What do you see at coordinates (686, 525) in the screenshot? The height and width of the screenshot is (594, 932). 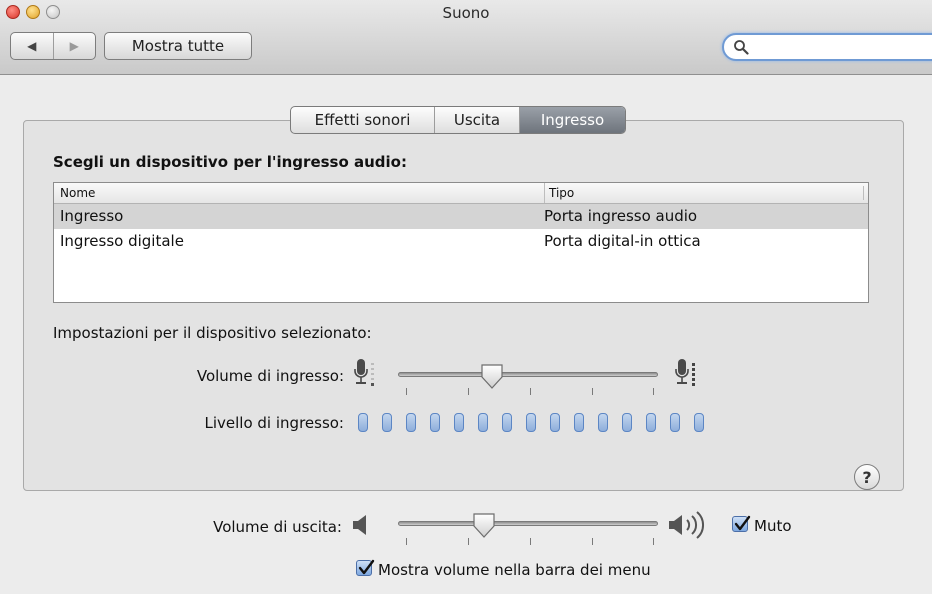 I see `speaker-high-icon` at bounding box center [686, 525].